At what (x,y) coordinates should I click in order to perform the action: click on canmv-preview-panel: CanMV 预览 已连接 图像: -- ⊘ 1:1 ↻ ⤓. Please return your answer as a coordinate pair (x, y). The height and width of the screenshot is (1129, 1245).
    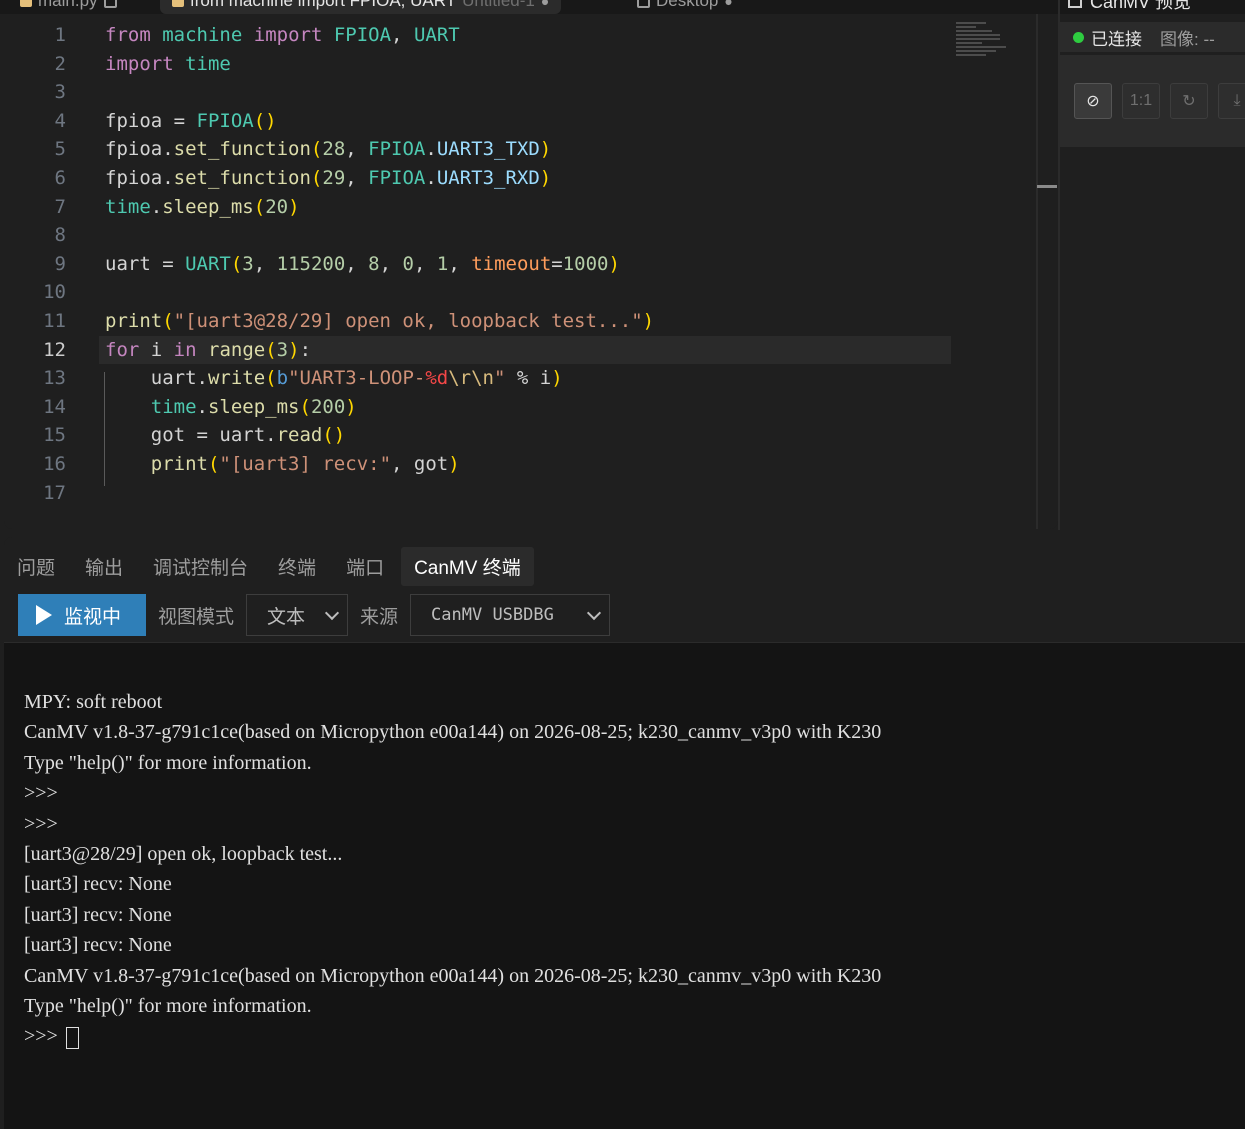
    Looking at the image, I should click on (1151, 265).